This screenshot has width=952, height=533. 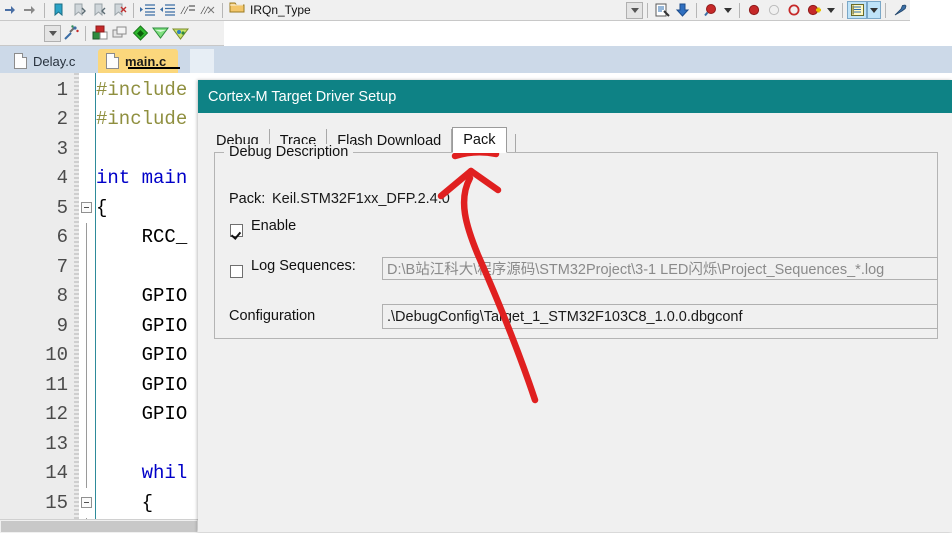 I want to click on toolbar-secondary-filler, so click(x=588, y=34).